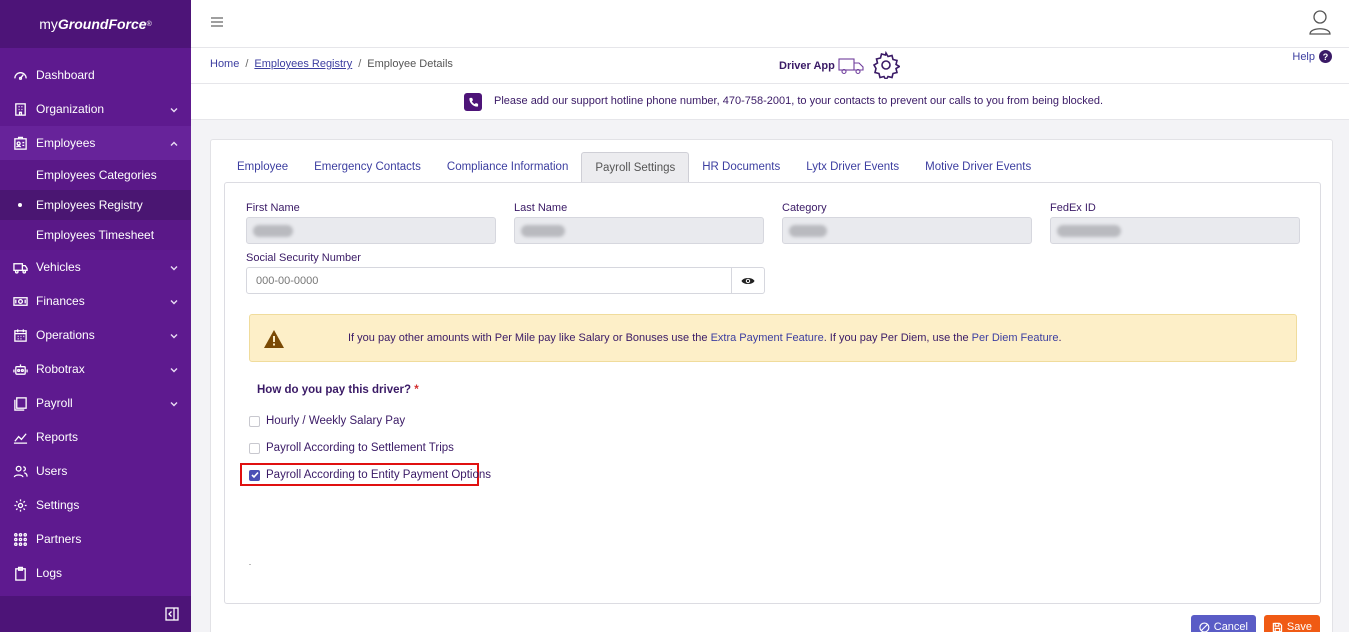 This screenshot has height=632, width=1349. What do you see at coordinates (20, 471) in the screenshot?
I see `users-icon` at bounding box center [20, 471].